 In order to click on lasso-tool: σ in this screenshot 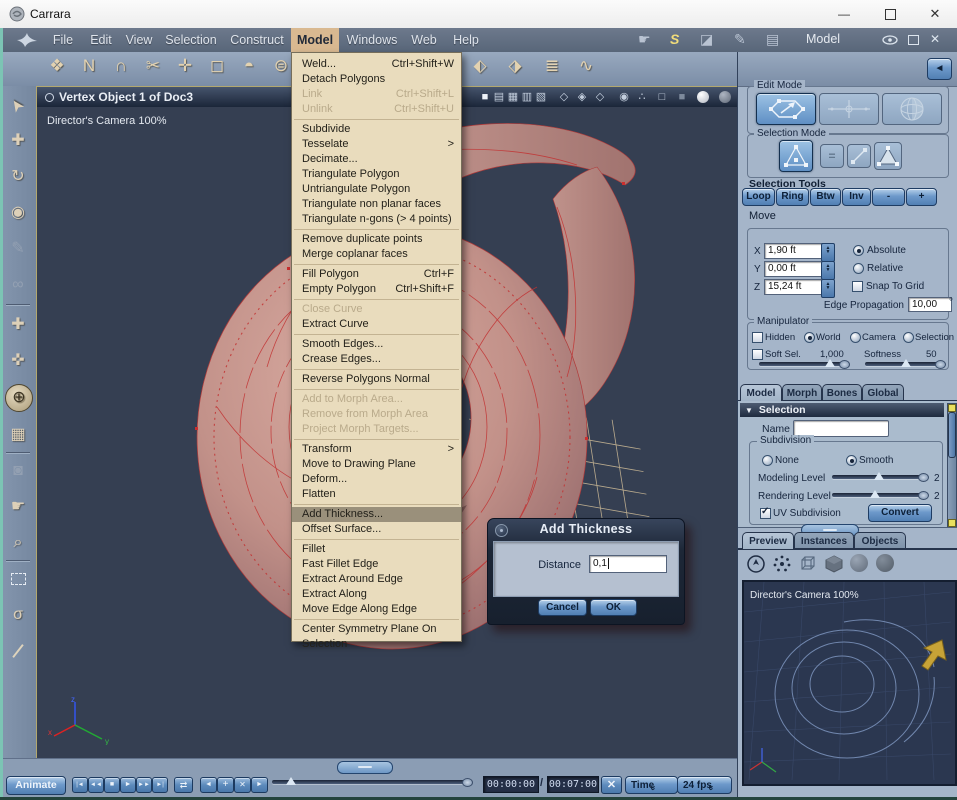, I will do `click(18, 615)`.